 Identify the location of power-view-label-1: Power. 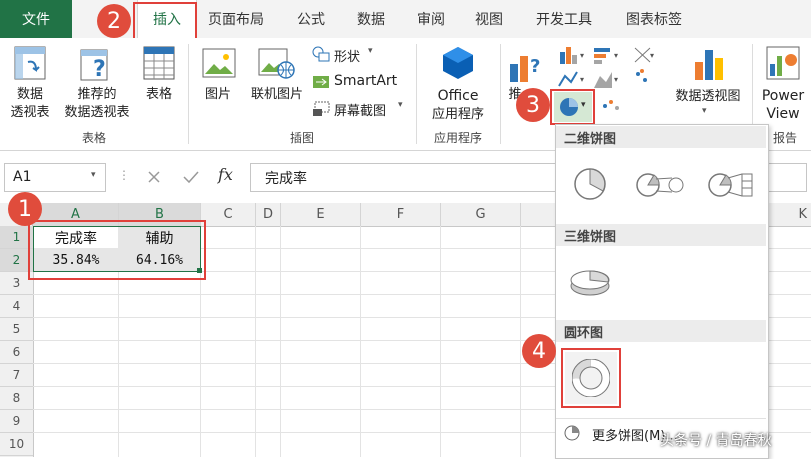
(783, 96).